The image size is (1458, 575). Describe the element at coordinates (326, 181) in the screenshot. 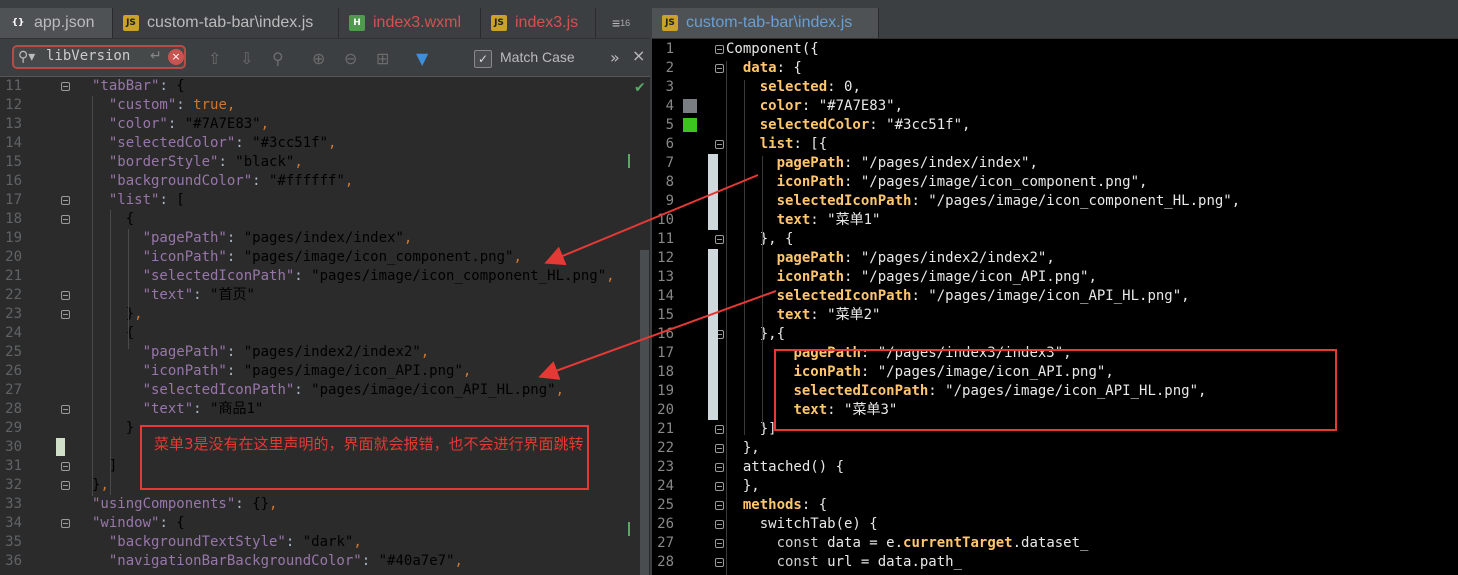

I see `code-line: 16 "backgroundColor": "#ffffff",` at that location.